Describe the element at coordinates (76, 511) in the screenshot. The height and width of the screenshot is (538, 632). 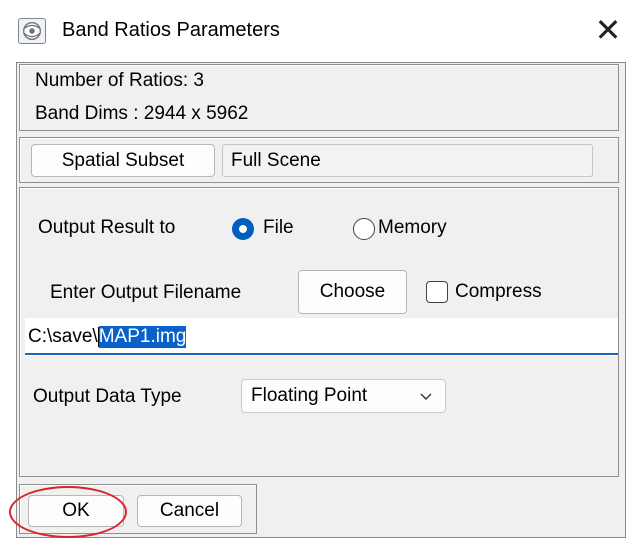
I see `ok-button: OK` at that location.